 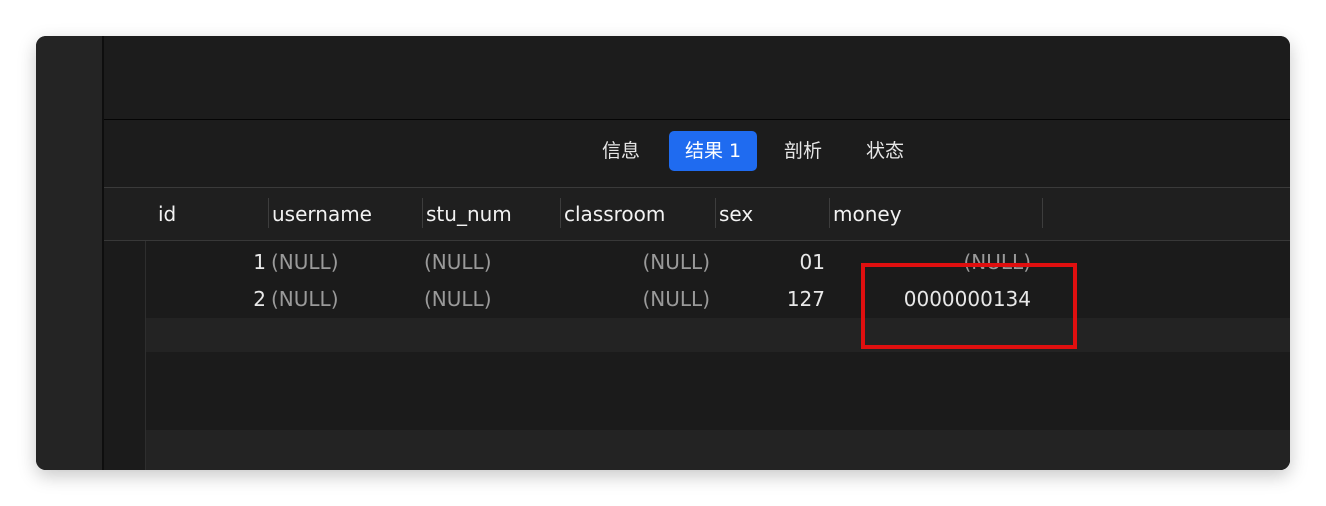 I want to click on tab-info: 信息, so click(x=621, y=151).